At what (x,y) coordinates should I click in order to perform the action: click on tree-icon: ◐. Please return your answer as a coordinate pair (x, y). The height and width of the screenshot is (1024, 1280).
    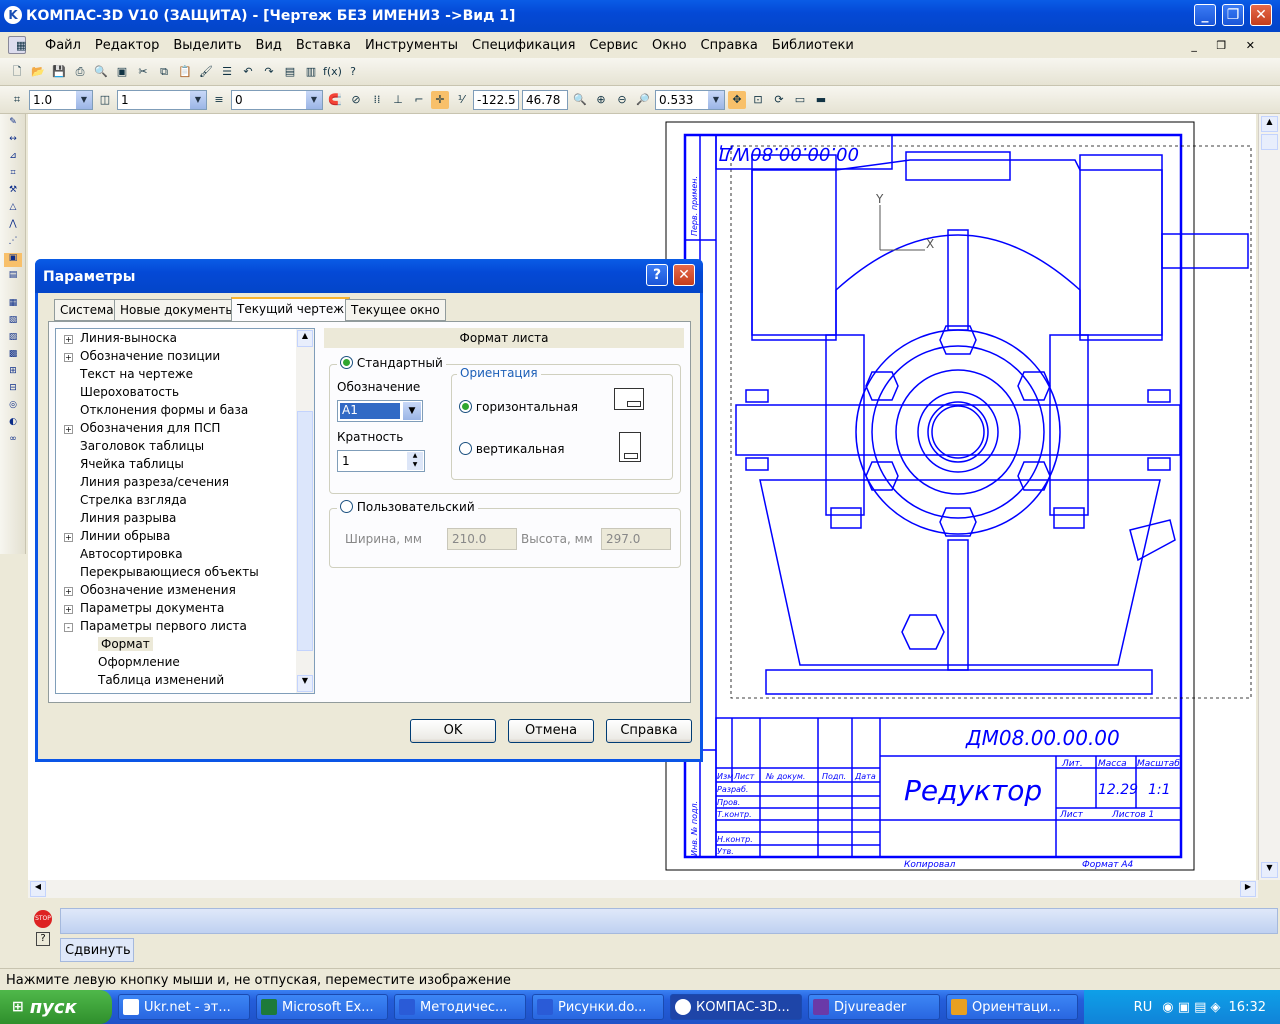
    Looking at the image, I should click on (13, 424).